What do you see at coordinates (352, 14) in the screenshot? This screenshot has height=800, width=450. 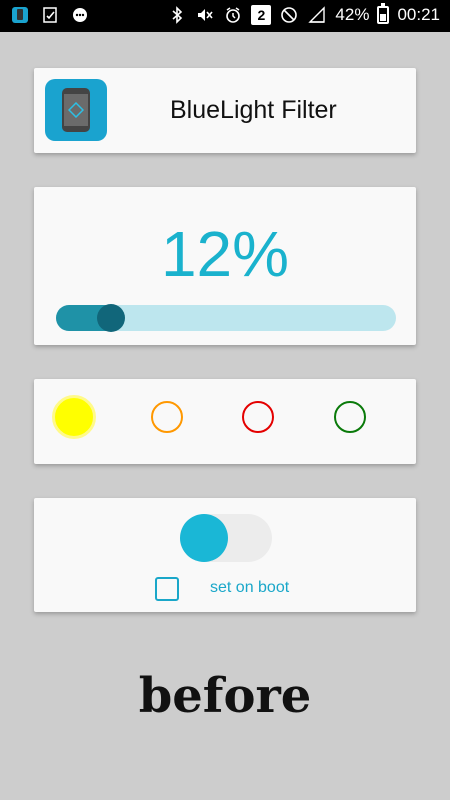 I see `battery-percent: 42%` at bounding box center [352, 14].